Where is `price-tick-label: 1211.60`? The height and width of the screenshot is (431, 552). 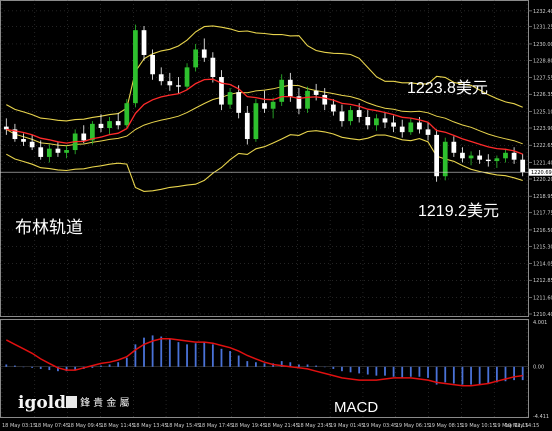
price-tick-label: 1211.60 is located at coordinates (542, 298).